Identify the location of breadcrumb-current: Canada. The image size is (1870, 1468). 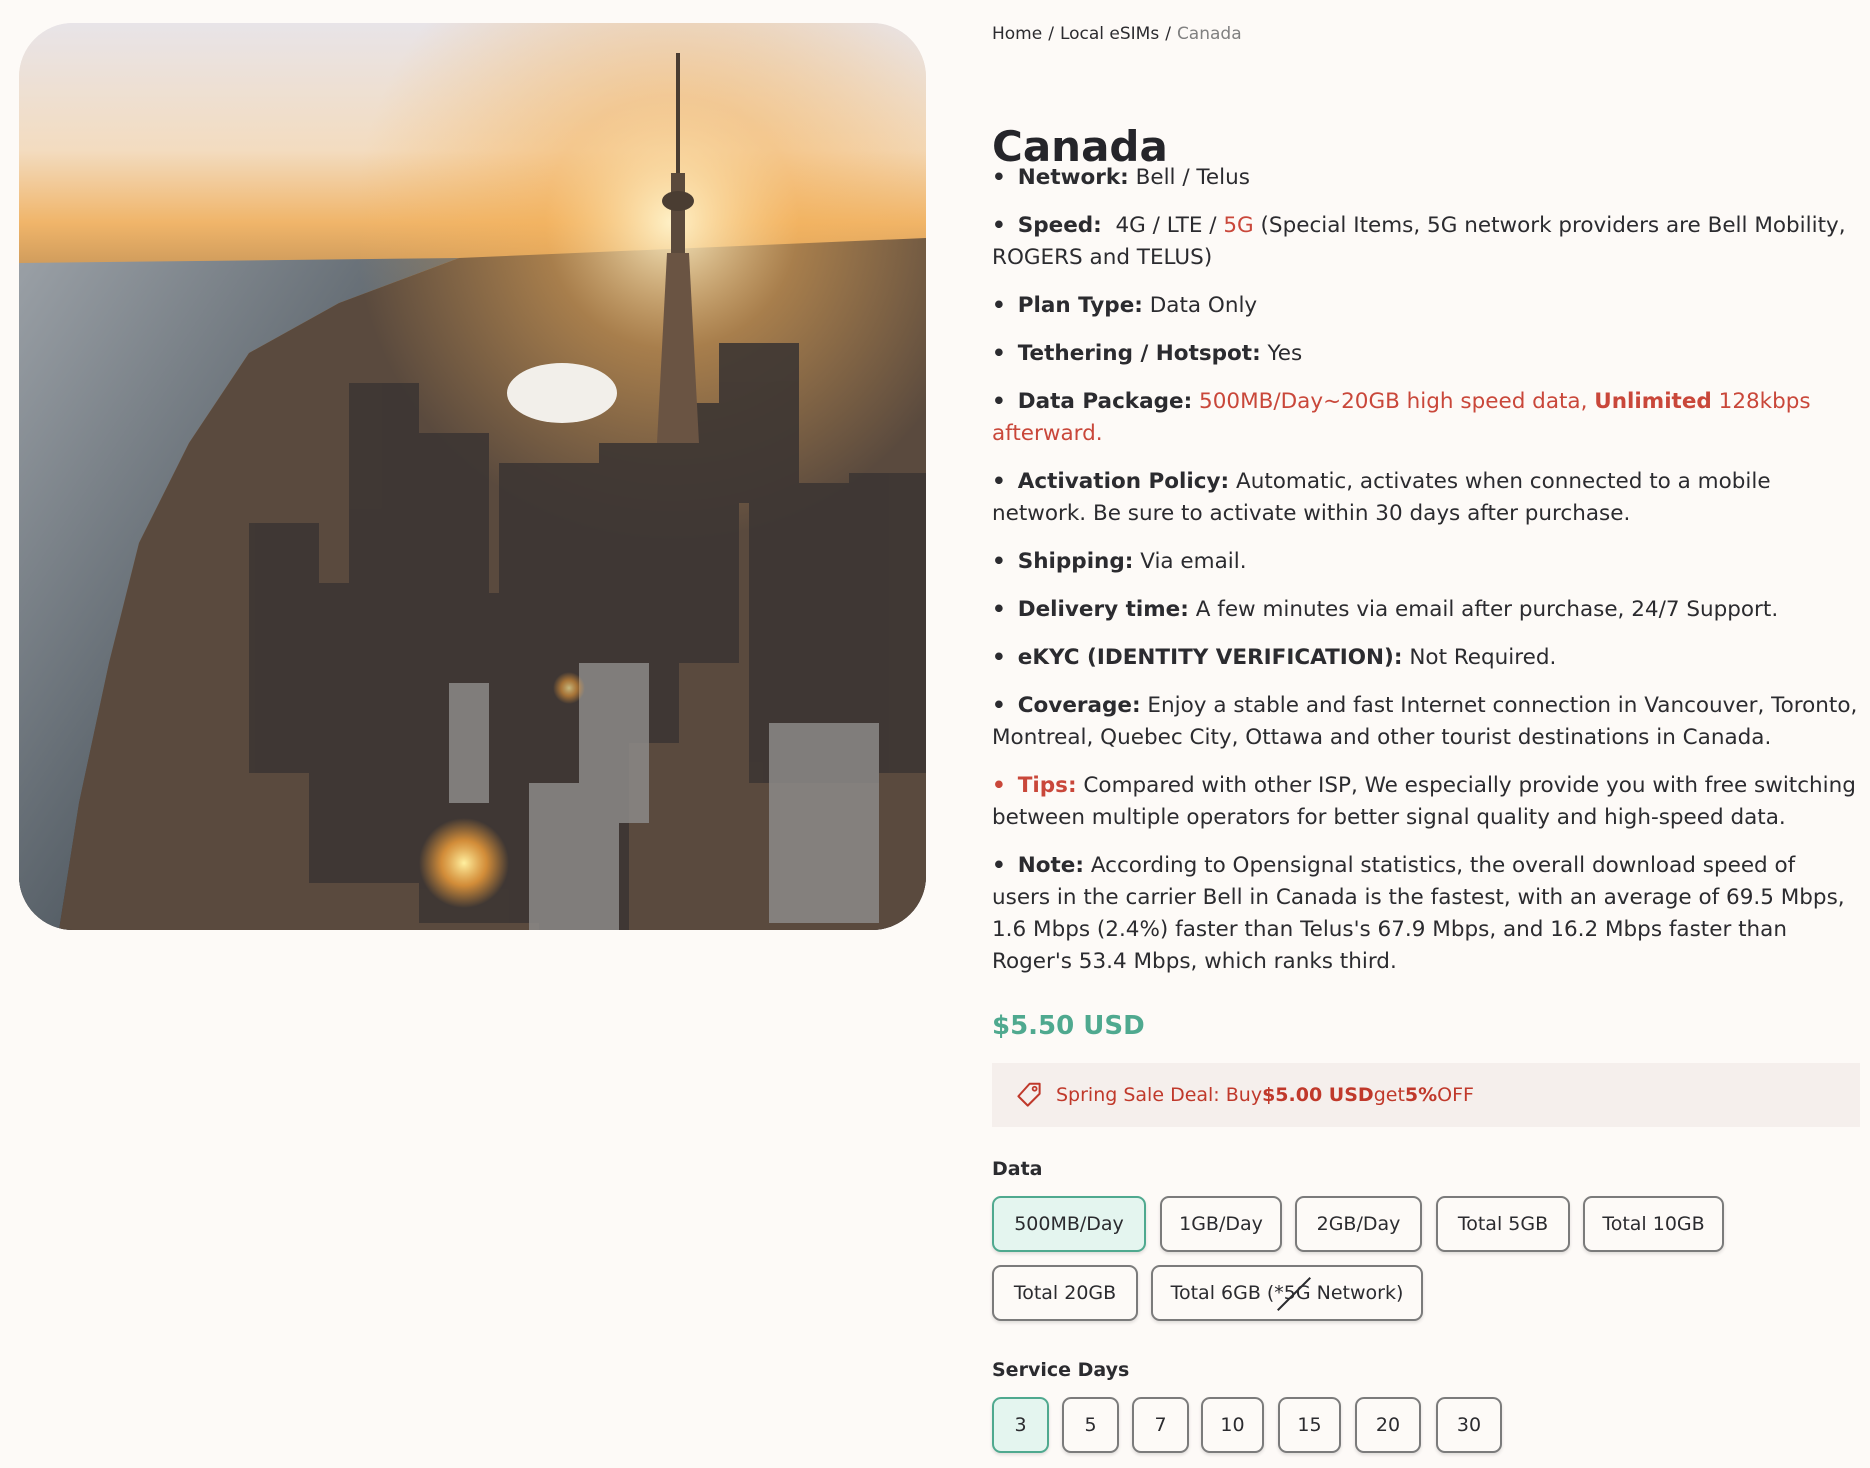
(1209, 34).